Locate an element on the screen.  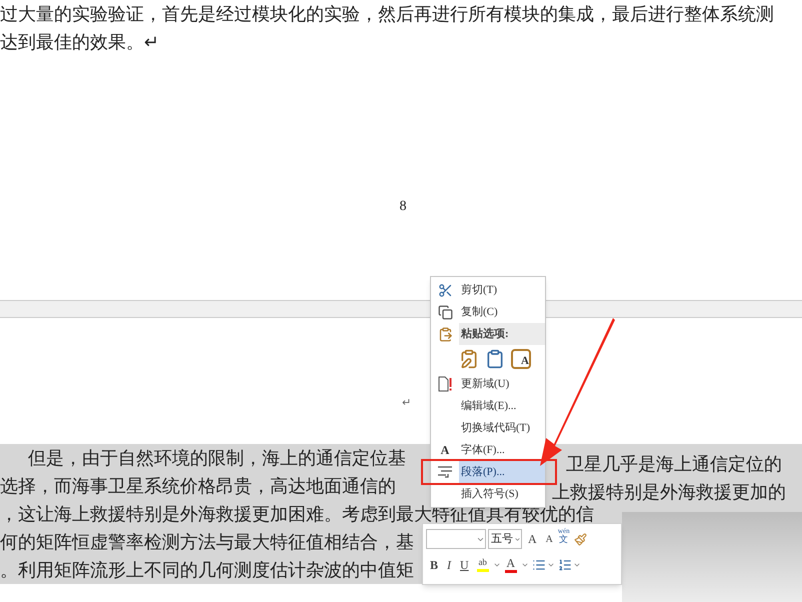
selected-text: 。利用矩阵流形上不同的几何测度估计杂波的中值矩 is located at coordinates (207, 570).